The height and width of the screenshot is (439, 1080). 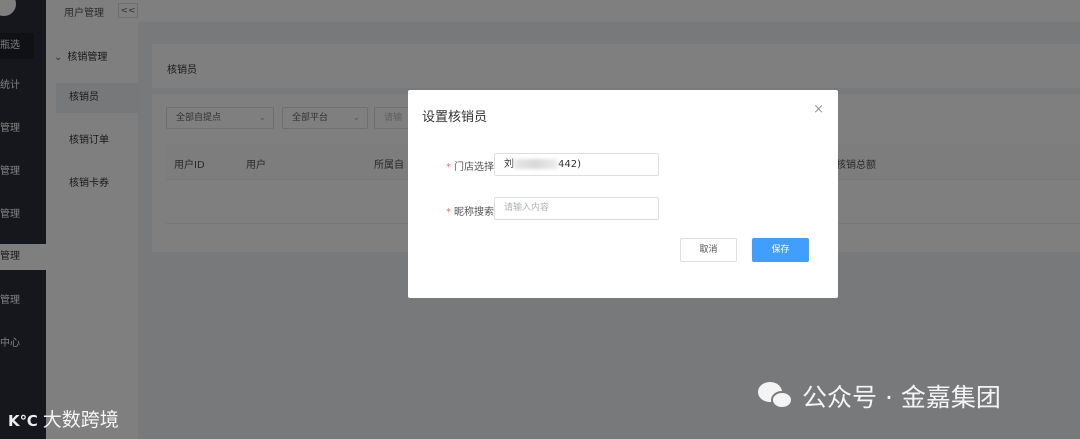 I want to click on store-value-prefix: 刘, so click(x=509, y=164).